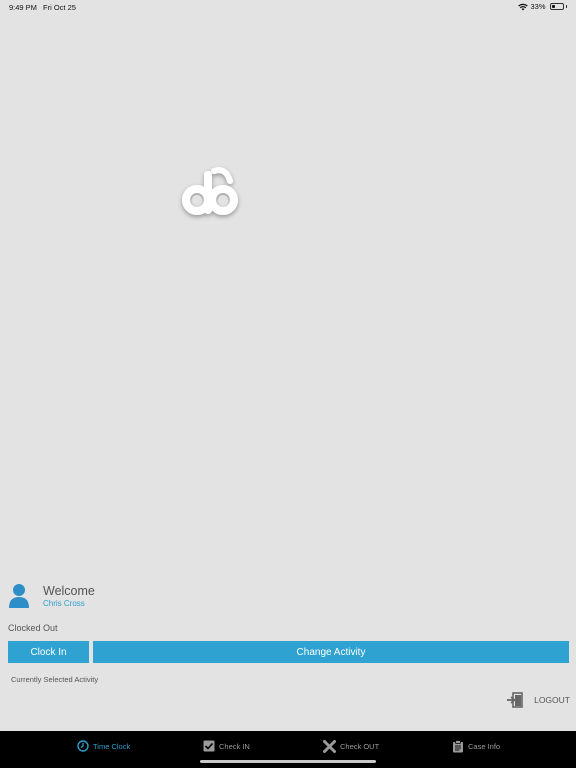 The width and height of the screenshot is (576, 768). What do you see at coordinates (329, 746) in the screenshot?
I see `x-icon` at bounding box center [329, 746].